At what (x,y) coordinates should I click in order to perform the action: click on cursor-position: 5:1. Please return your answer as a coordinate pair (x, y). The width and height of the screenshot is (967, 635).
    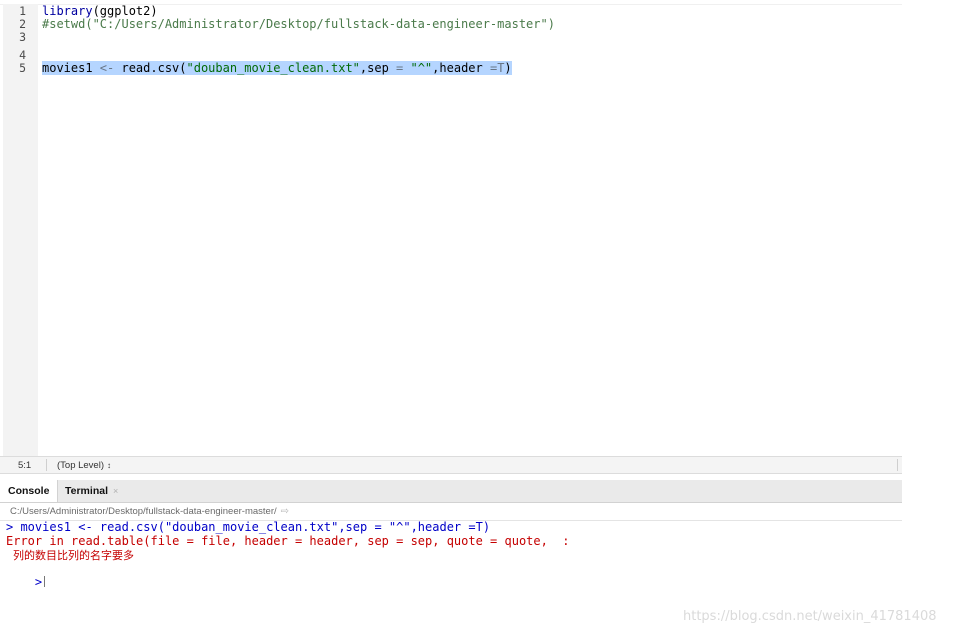
    Looking at the image, I should click on (25, 465).